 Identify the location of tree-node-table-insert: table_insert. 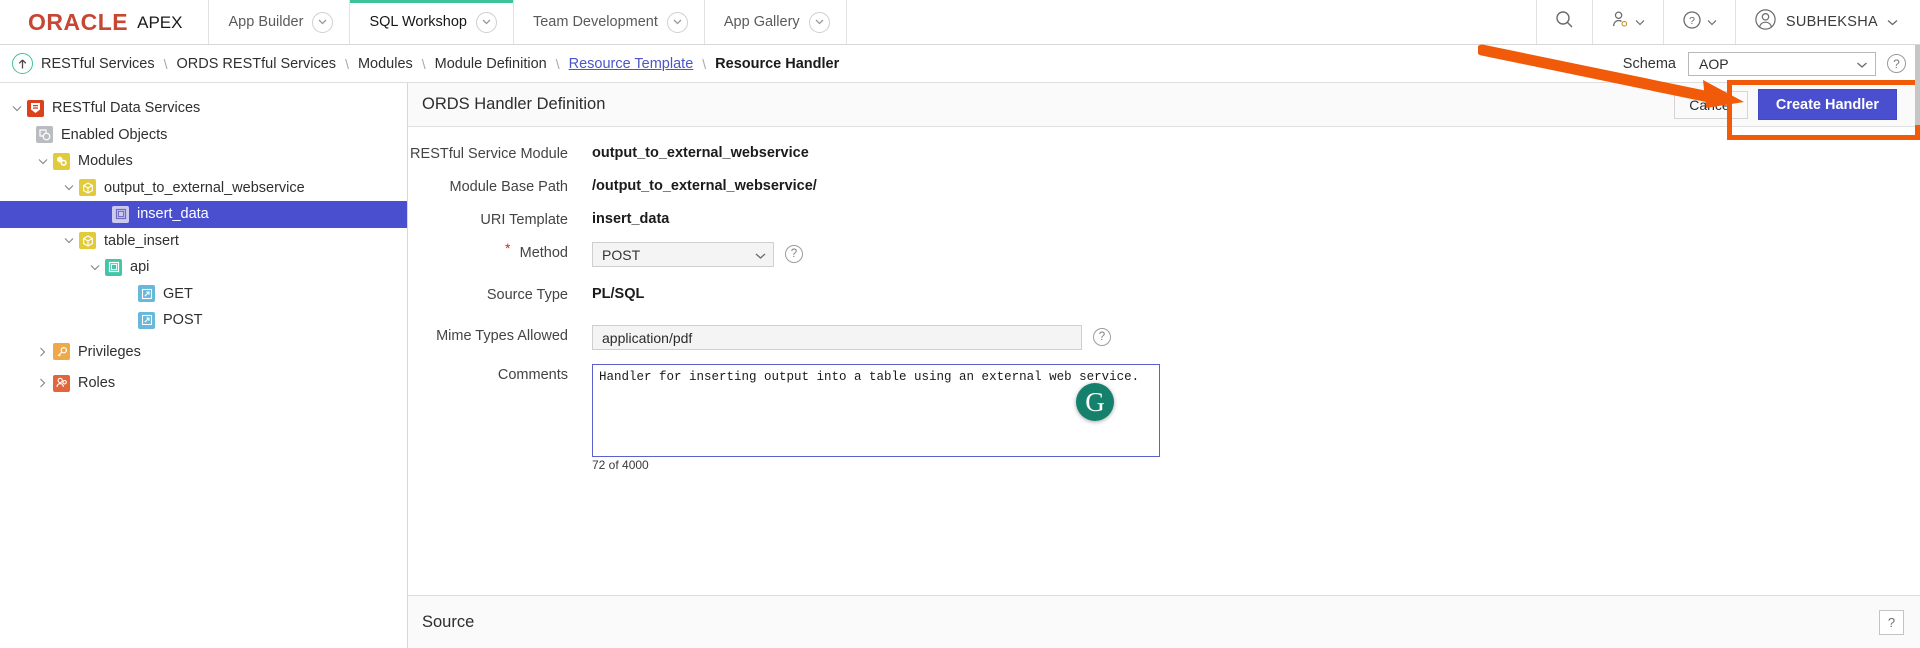
(203, 241).